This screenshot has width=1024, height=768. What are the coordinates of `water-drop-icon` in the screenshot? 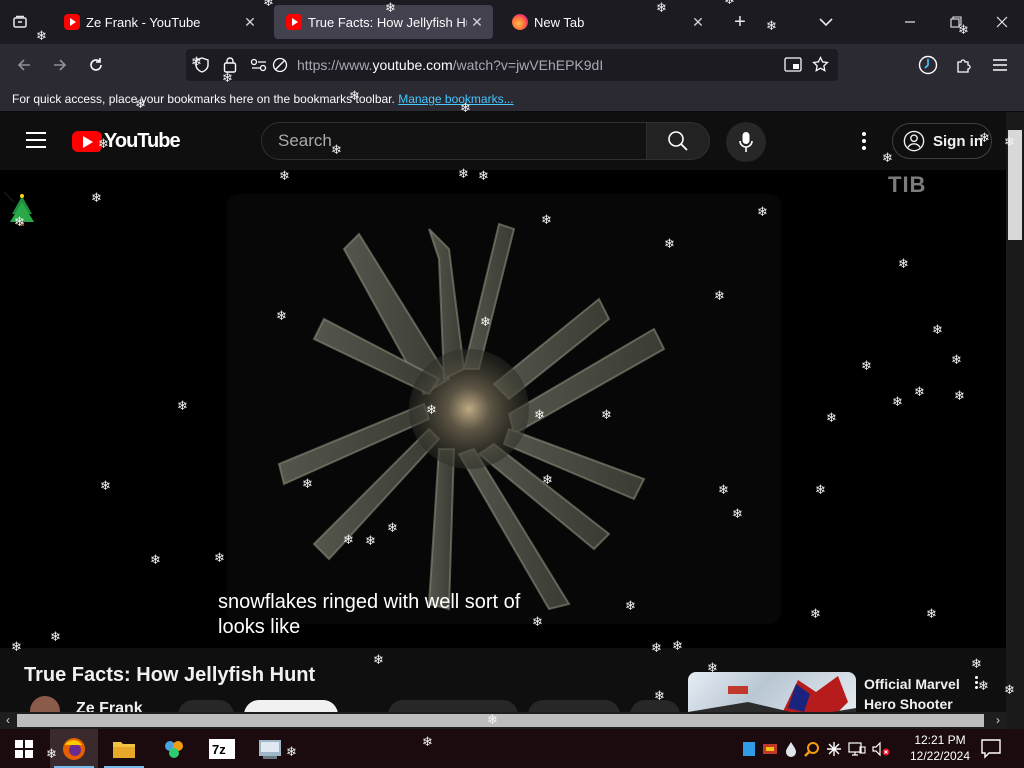 It's located at (791, 749).